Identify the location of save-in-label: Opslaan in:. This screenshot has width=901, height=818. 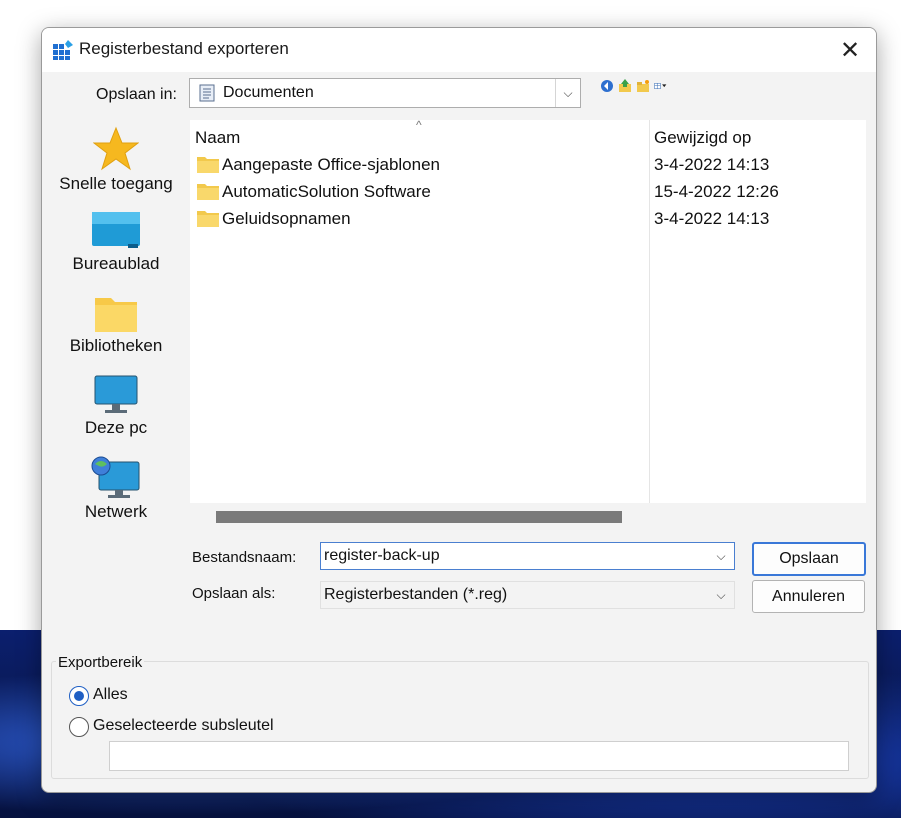
(136, 94).